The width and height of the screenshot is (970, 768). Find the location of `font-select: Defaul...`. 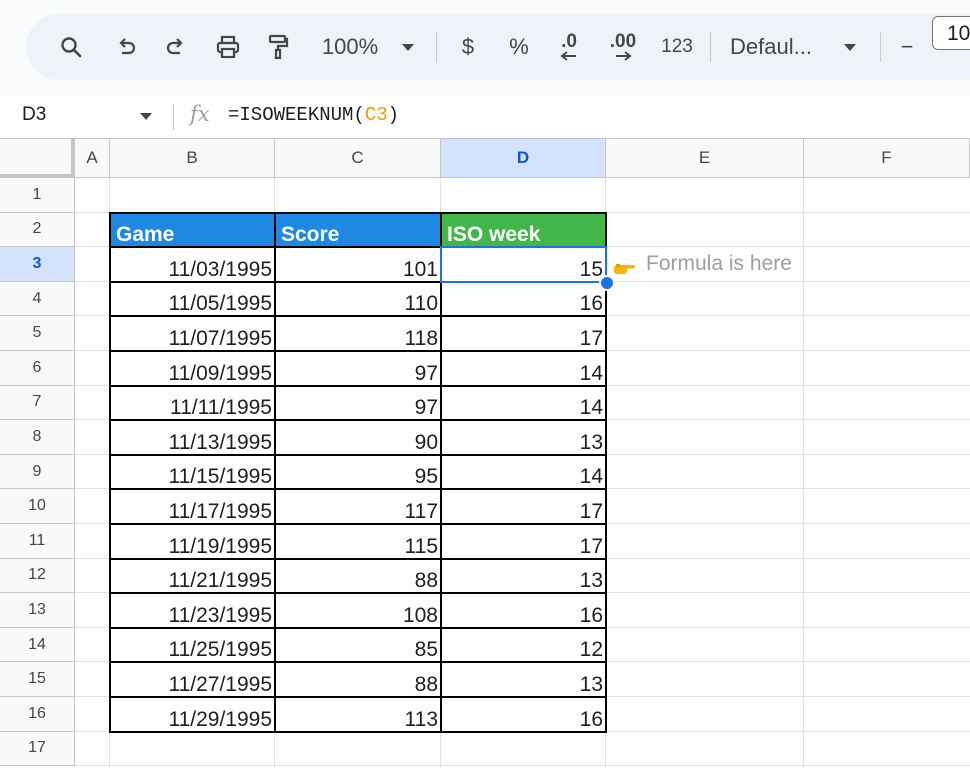

font-select: Defaul... is located at coordinates (778, 47).